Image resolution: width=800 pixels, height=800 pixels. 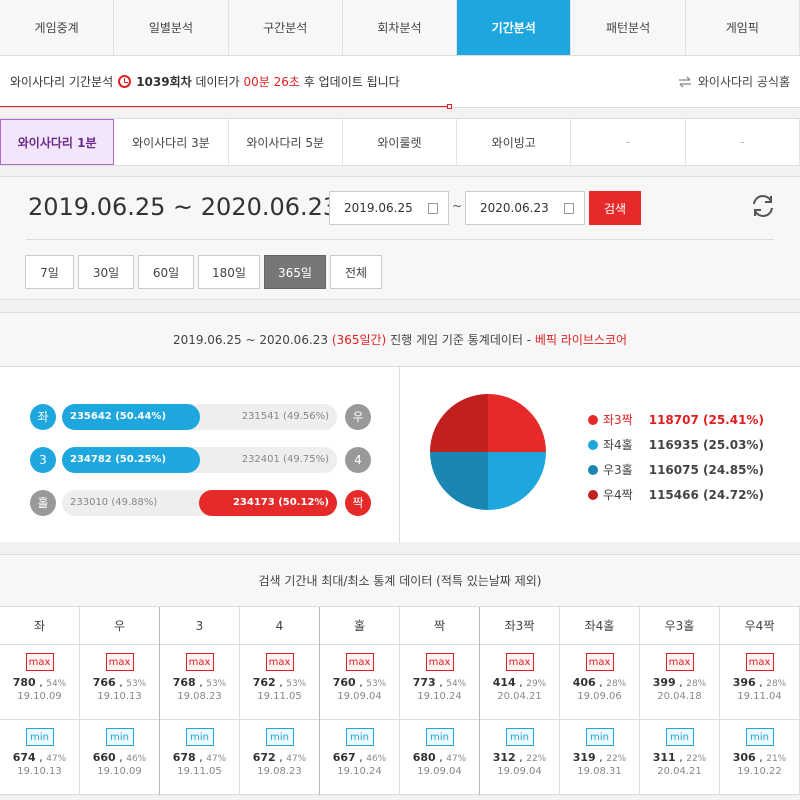 I want to click on max-count: 406, so click(x=584, y=682).